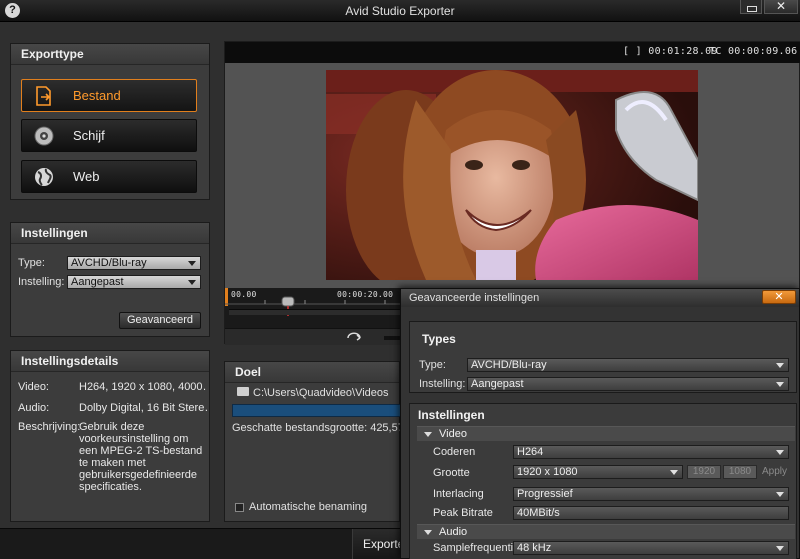  I want to click on height-field: 1080, so click(740, 472).